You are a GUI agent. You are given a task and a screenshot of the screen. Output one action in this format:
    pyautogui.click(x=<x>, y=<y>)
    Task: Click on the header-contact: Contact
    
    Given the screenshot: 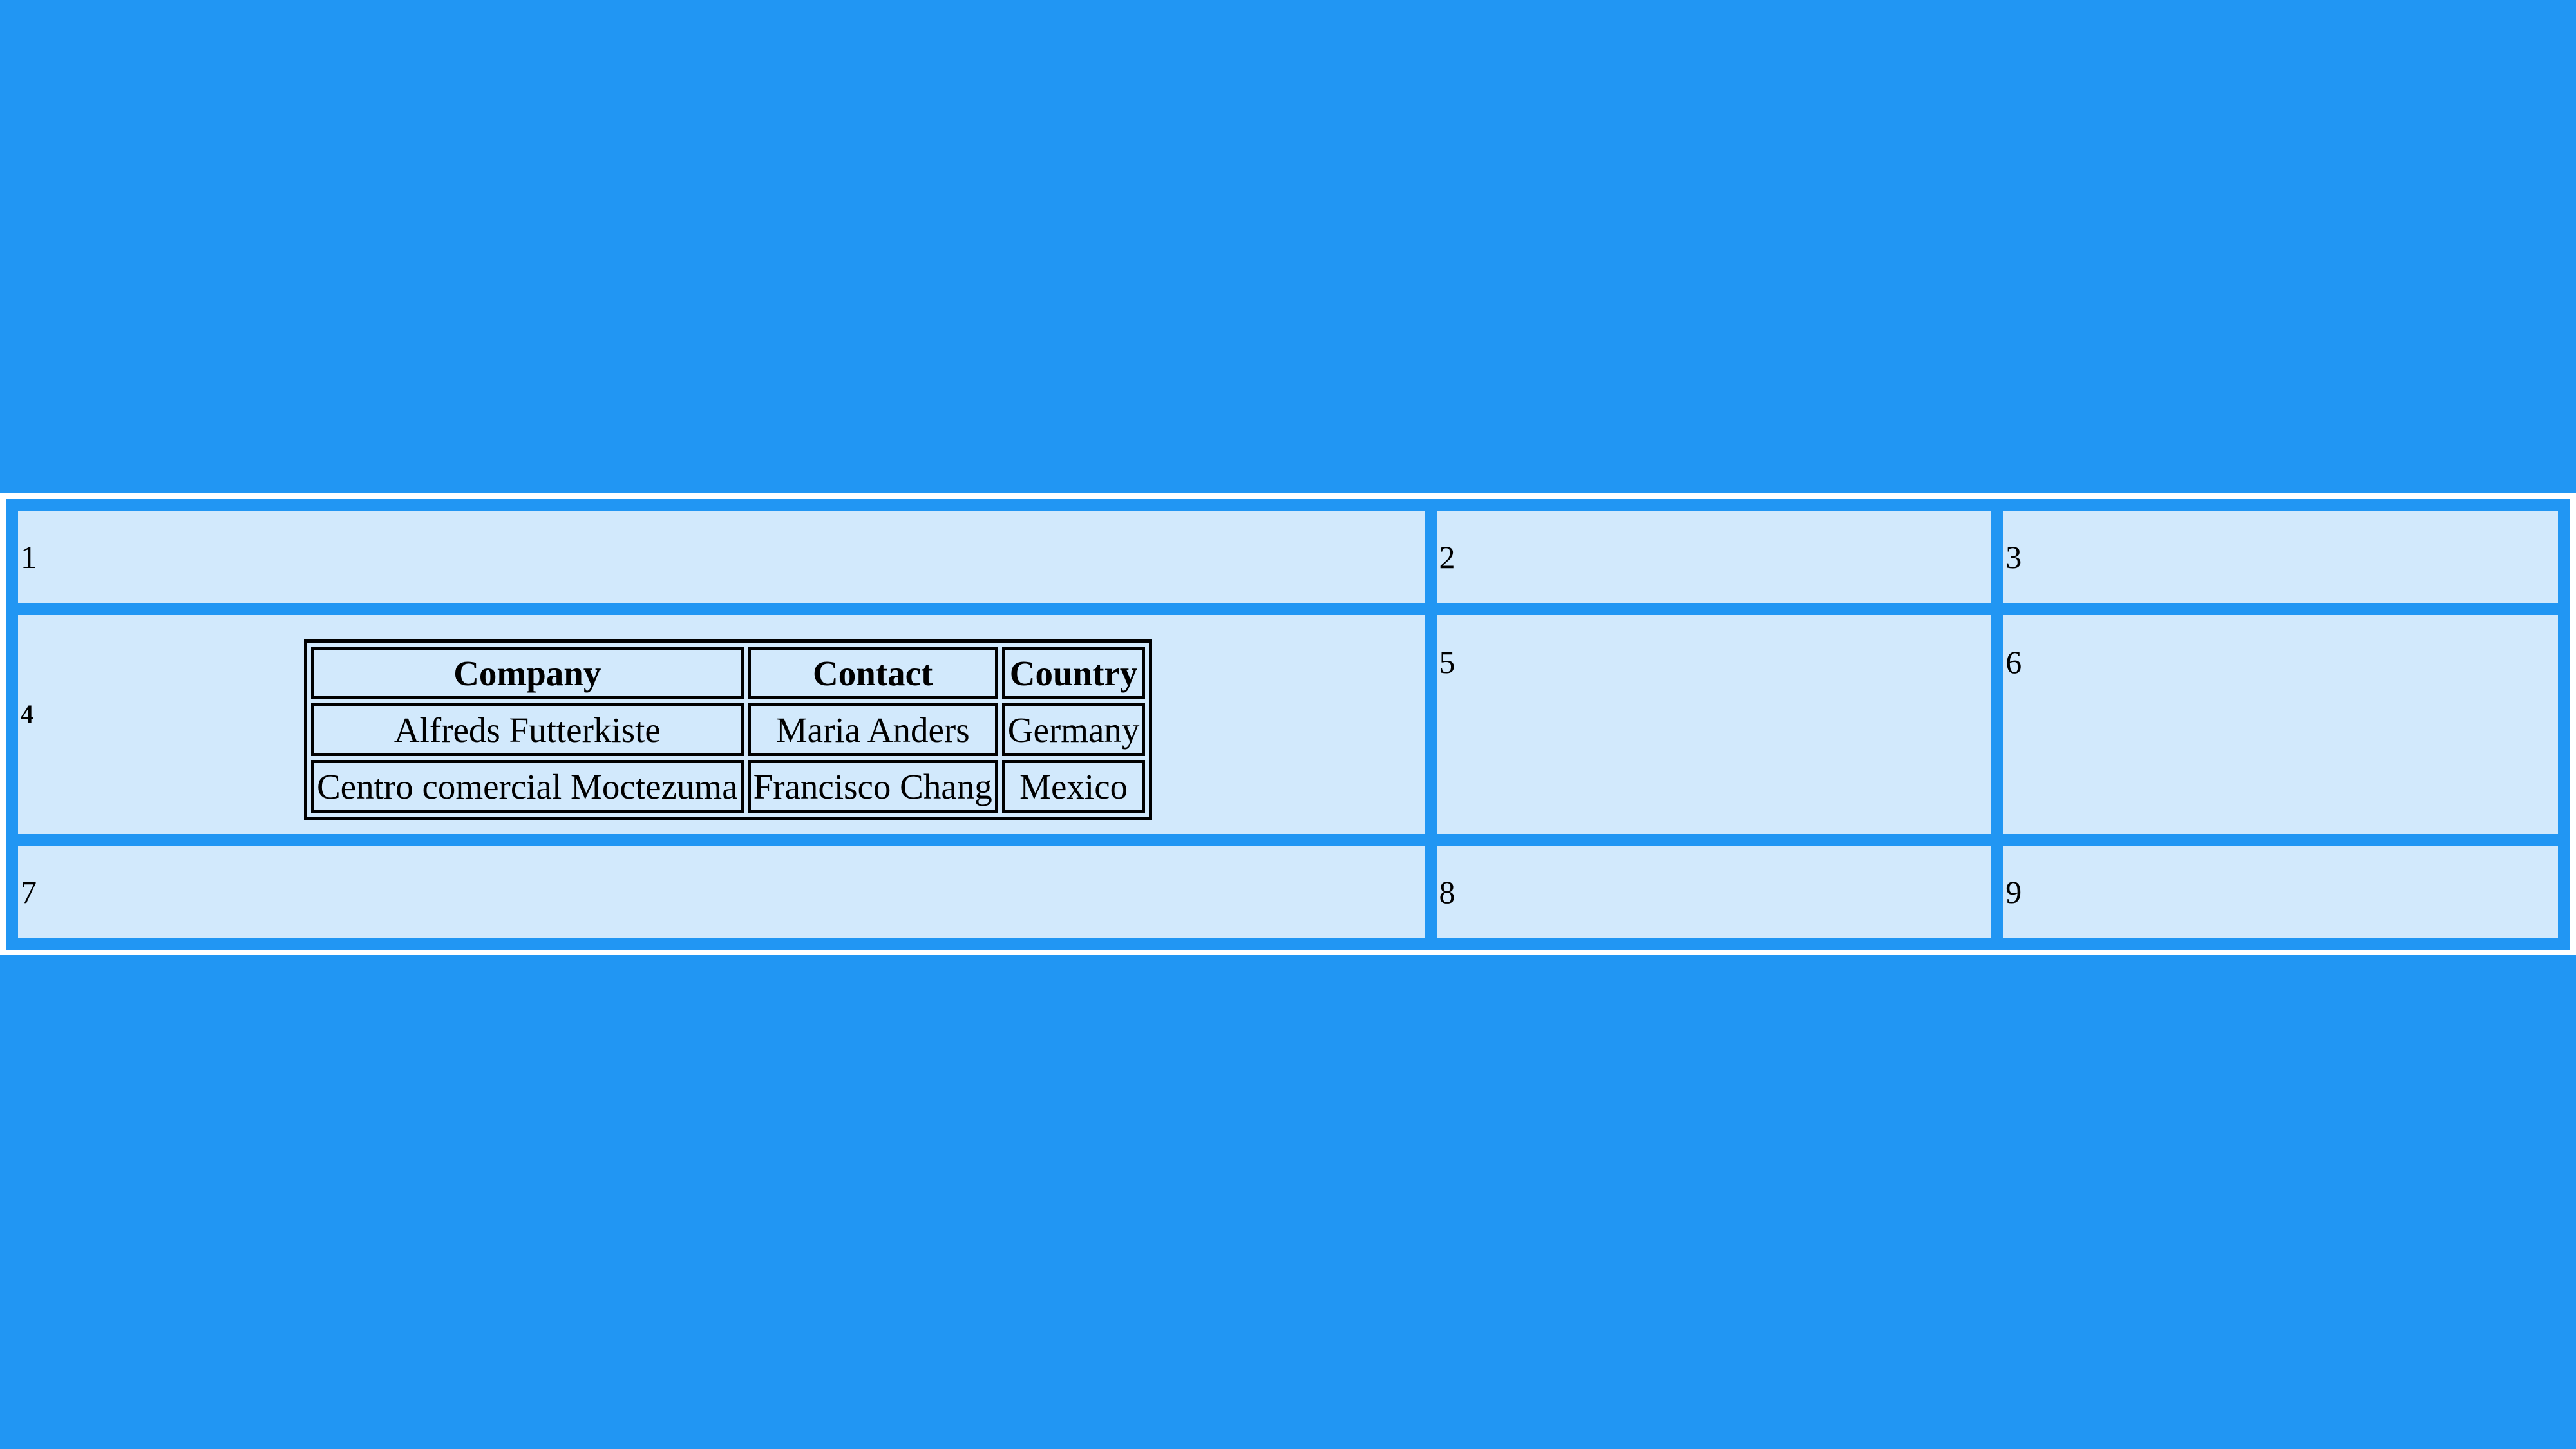 What is the action you would take?
    pyautogui.click(x=873, y=673)
    